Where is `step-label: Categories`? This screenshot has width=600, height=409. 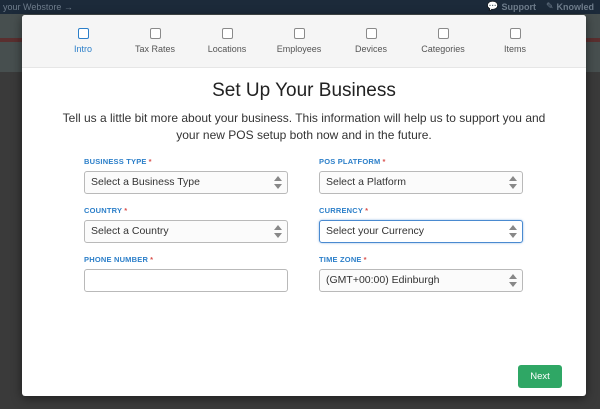
step-label: Categories is located at coordinates (443, 49).